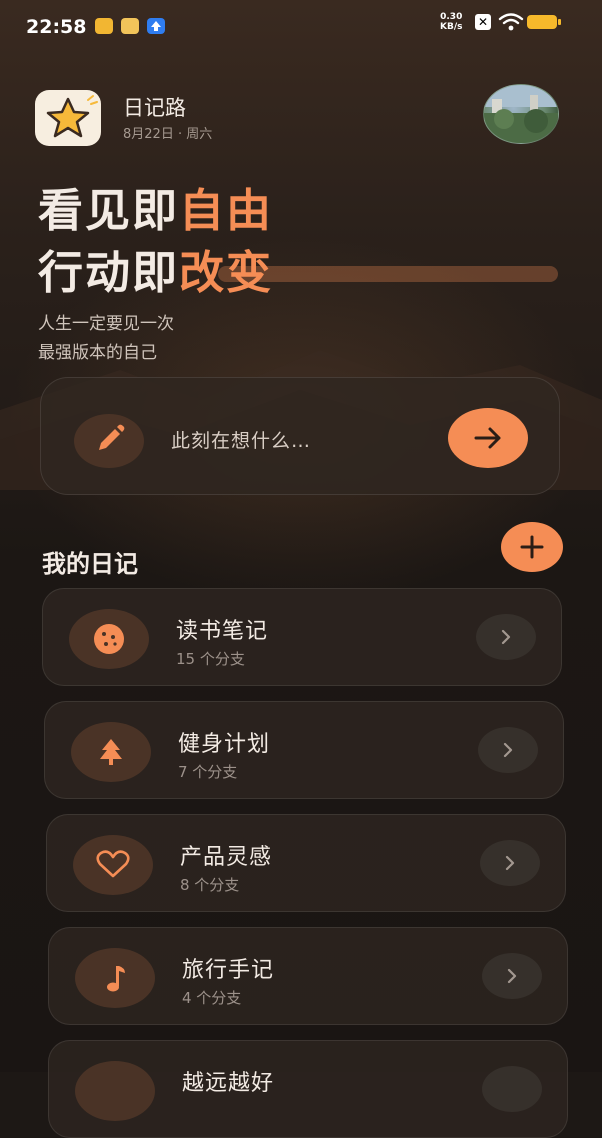 This screenshot has width=602, height=1138. I want to click on wifi-icon, so click(511, 22).